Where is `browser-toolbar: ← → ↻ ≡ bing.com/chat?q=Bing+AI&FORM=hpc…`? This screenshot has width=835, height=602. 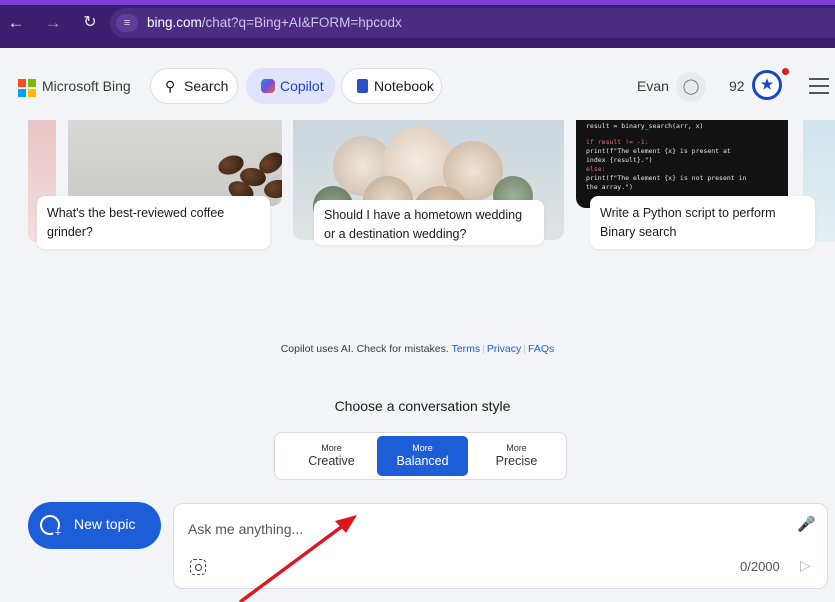 browser-toolbar: ← → ↻ ≡ bing.com/chat?q=Bing+AI&FORM=hpc… is located at coordinates (417, 24).